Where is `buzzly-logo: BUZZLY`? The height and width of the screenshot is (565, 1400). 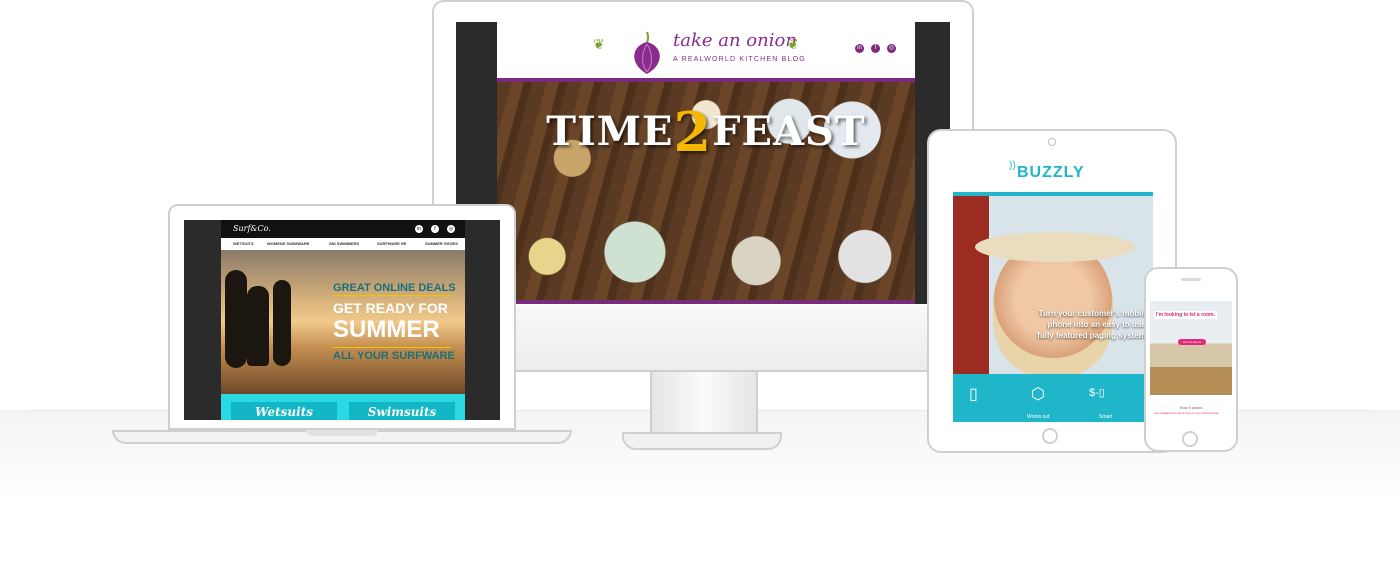 buzzly-logo: BUZZLY is located at coordinates (1051, 173).